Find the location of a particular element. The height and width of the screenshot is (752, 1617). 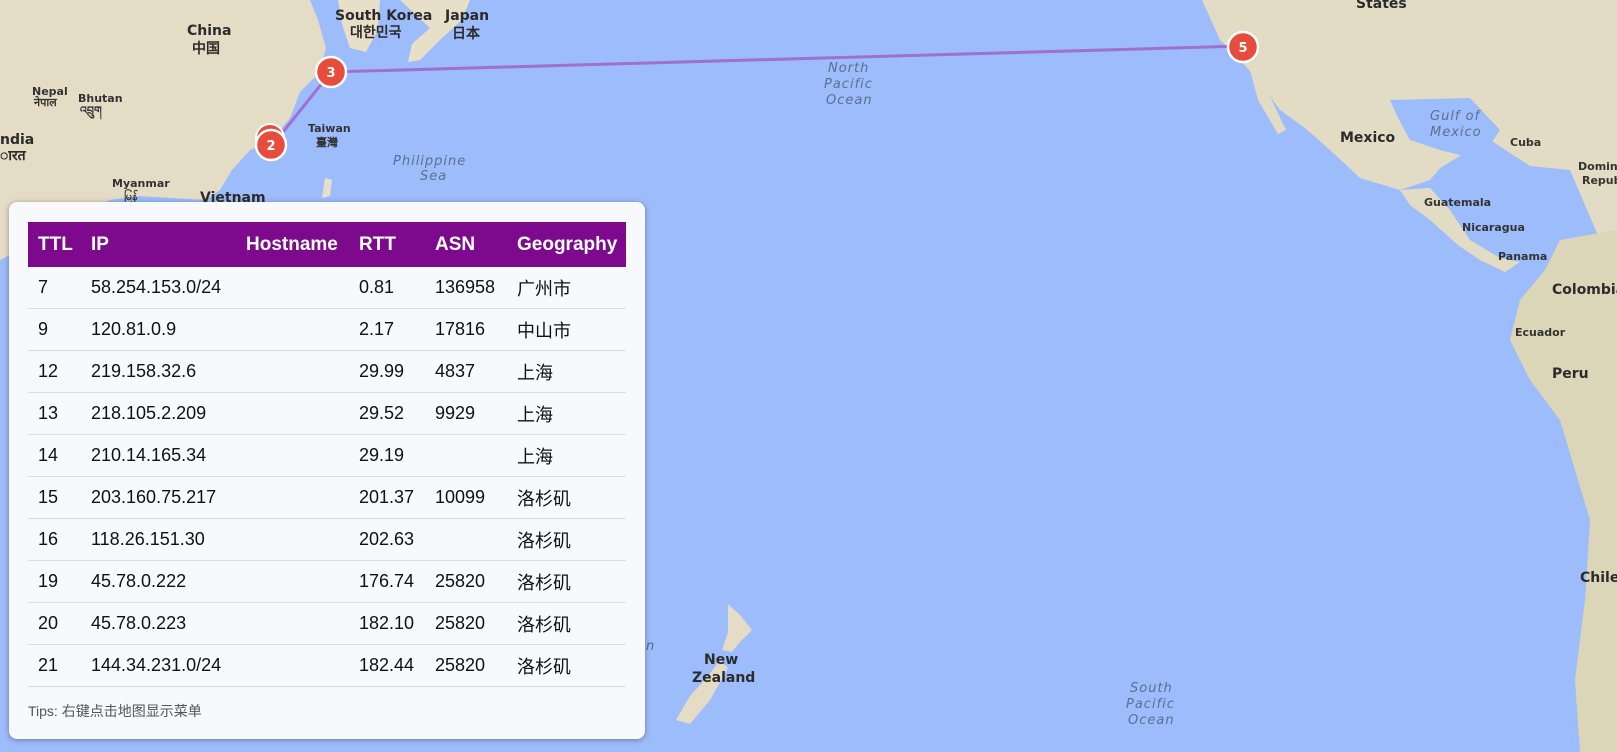

label-taiwan-zh: 臺灣 is located at coordinates (327, 142).